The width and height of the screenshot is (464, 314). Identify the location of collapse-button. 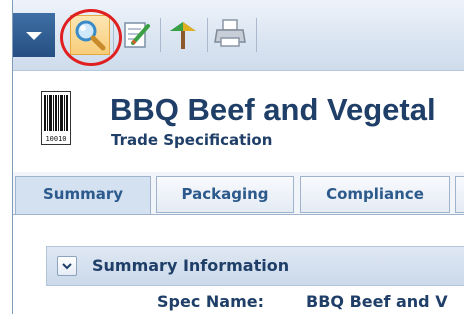
(67, 266).